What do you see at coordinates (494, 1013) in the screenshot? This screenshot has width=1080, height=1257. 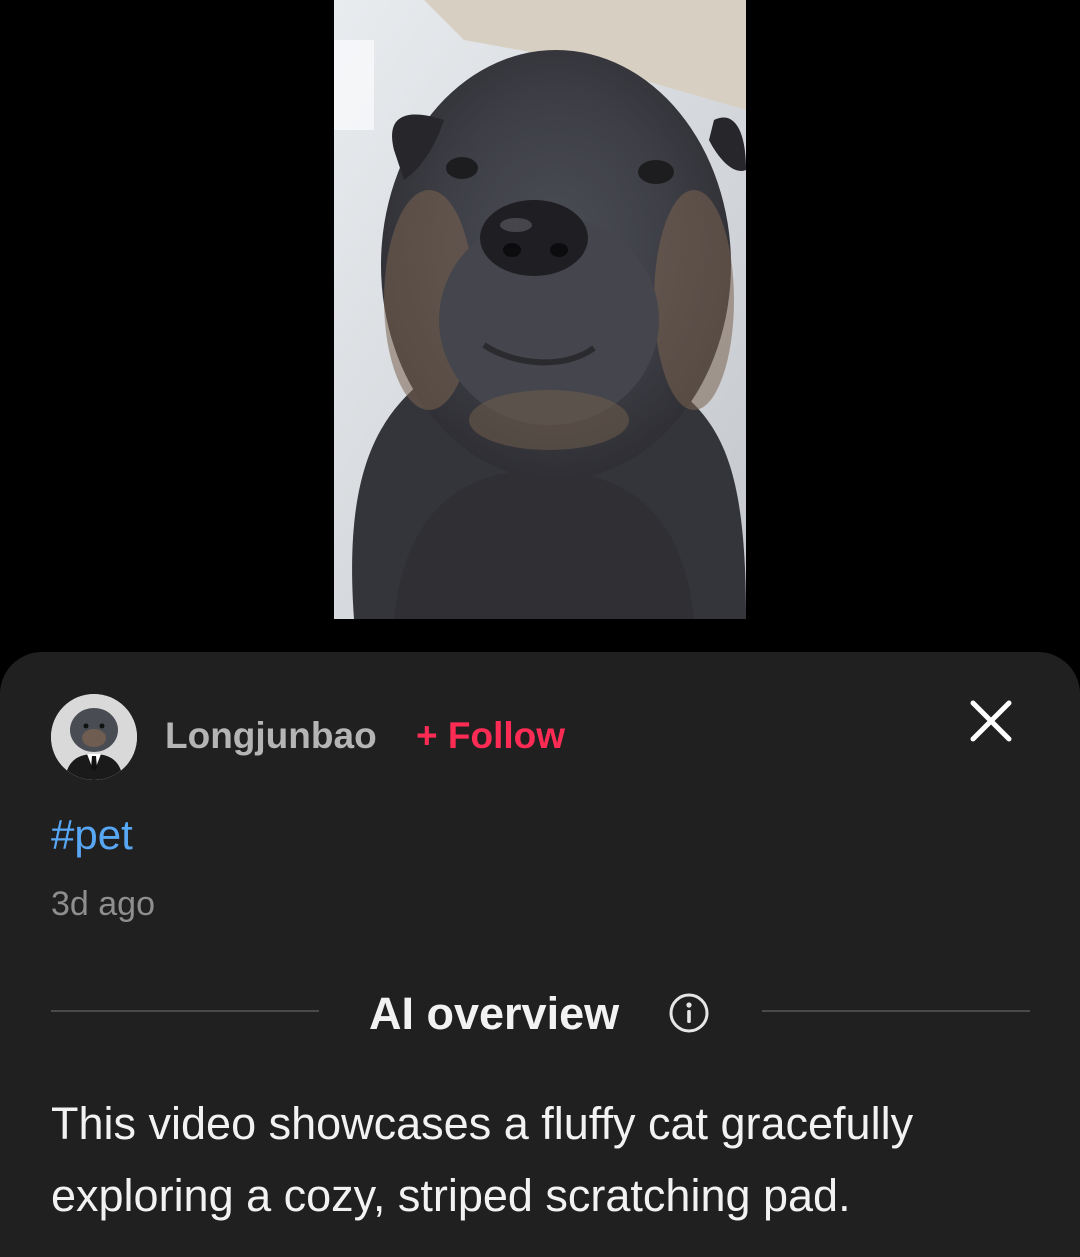 I see `ai-overview-title: AI overview` at bounding box center [494, 1013].